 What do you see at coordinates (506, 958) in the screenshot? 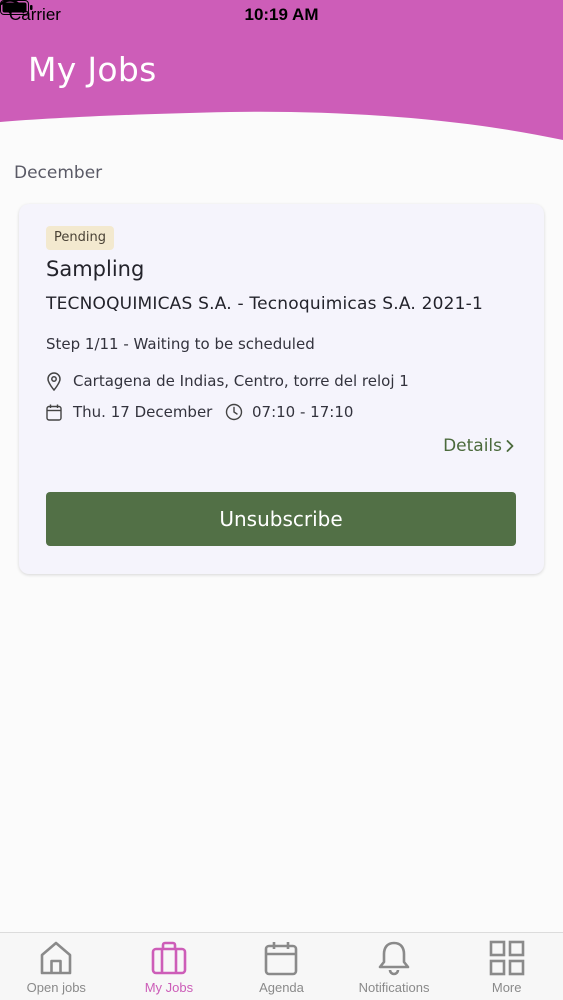
I see `grid-icon` at bounding box center [506, 958].